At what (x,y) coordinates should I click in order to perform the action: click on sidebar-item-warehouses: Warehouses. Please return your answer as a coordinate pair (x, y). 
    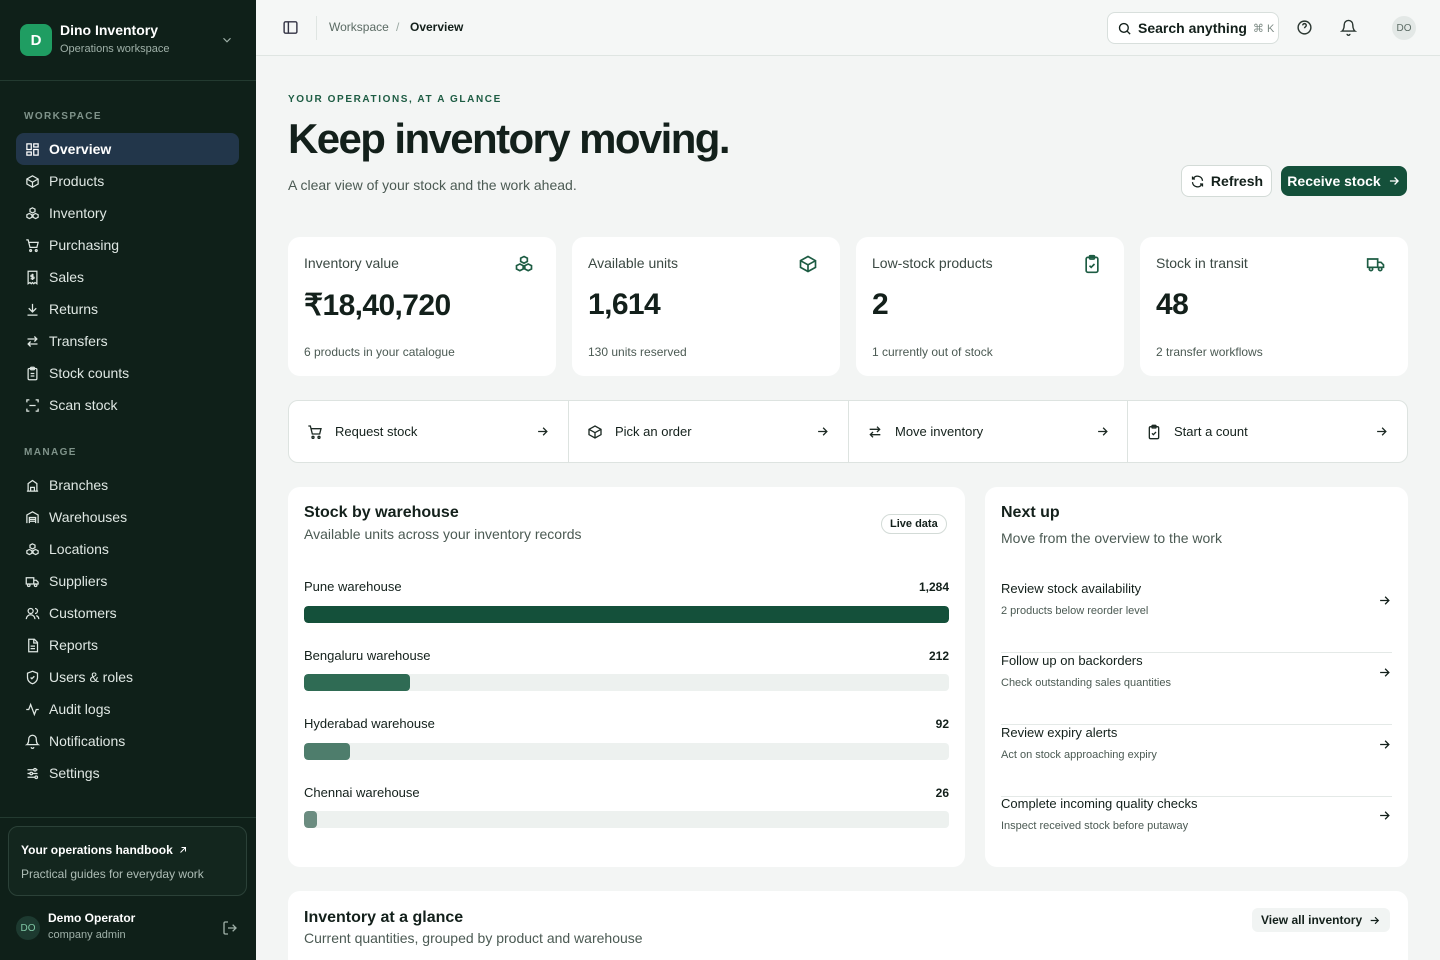
    Looking at the image, I should click on (127, 517).